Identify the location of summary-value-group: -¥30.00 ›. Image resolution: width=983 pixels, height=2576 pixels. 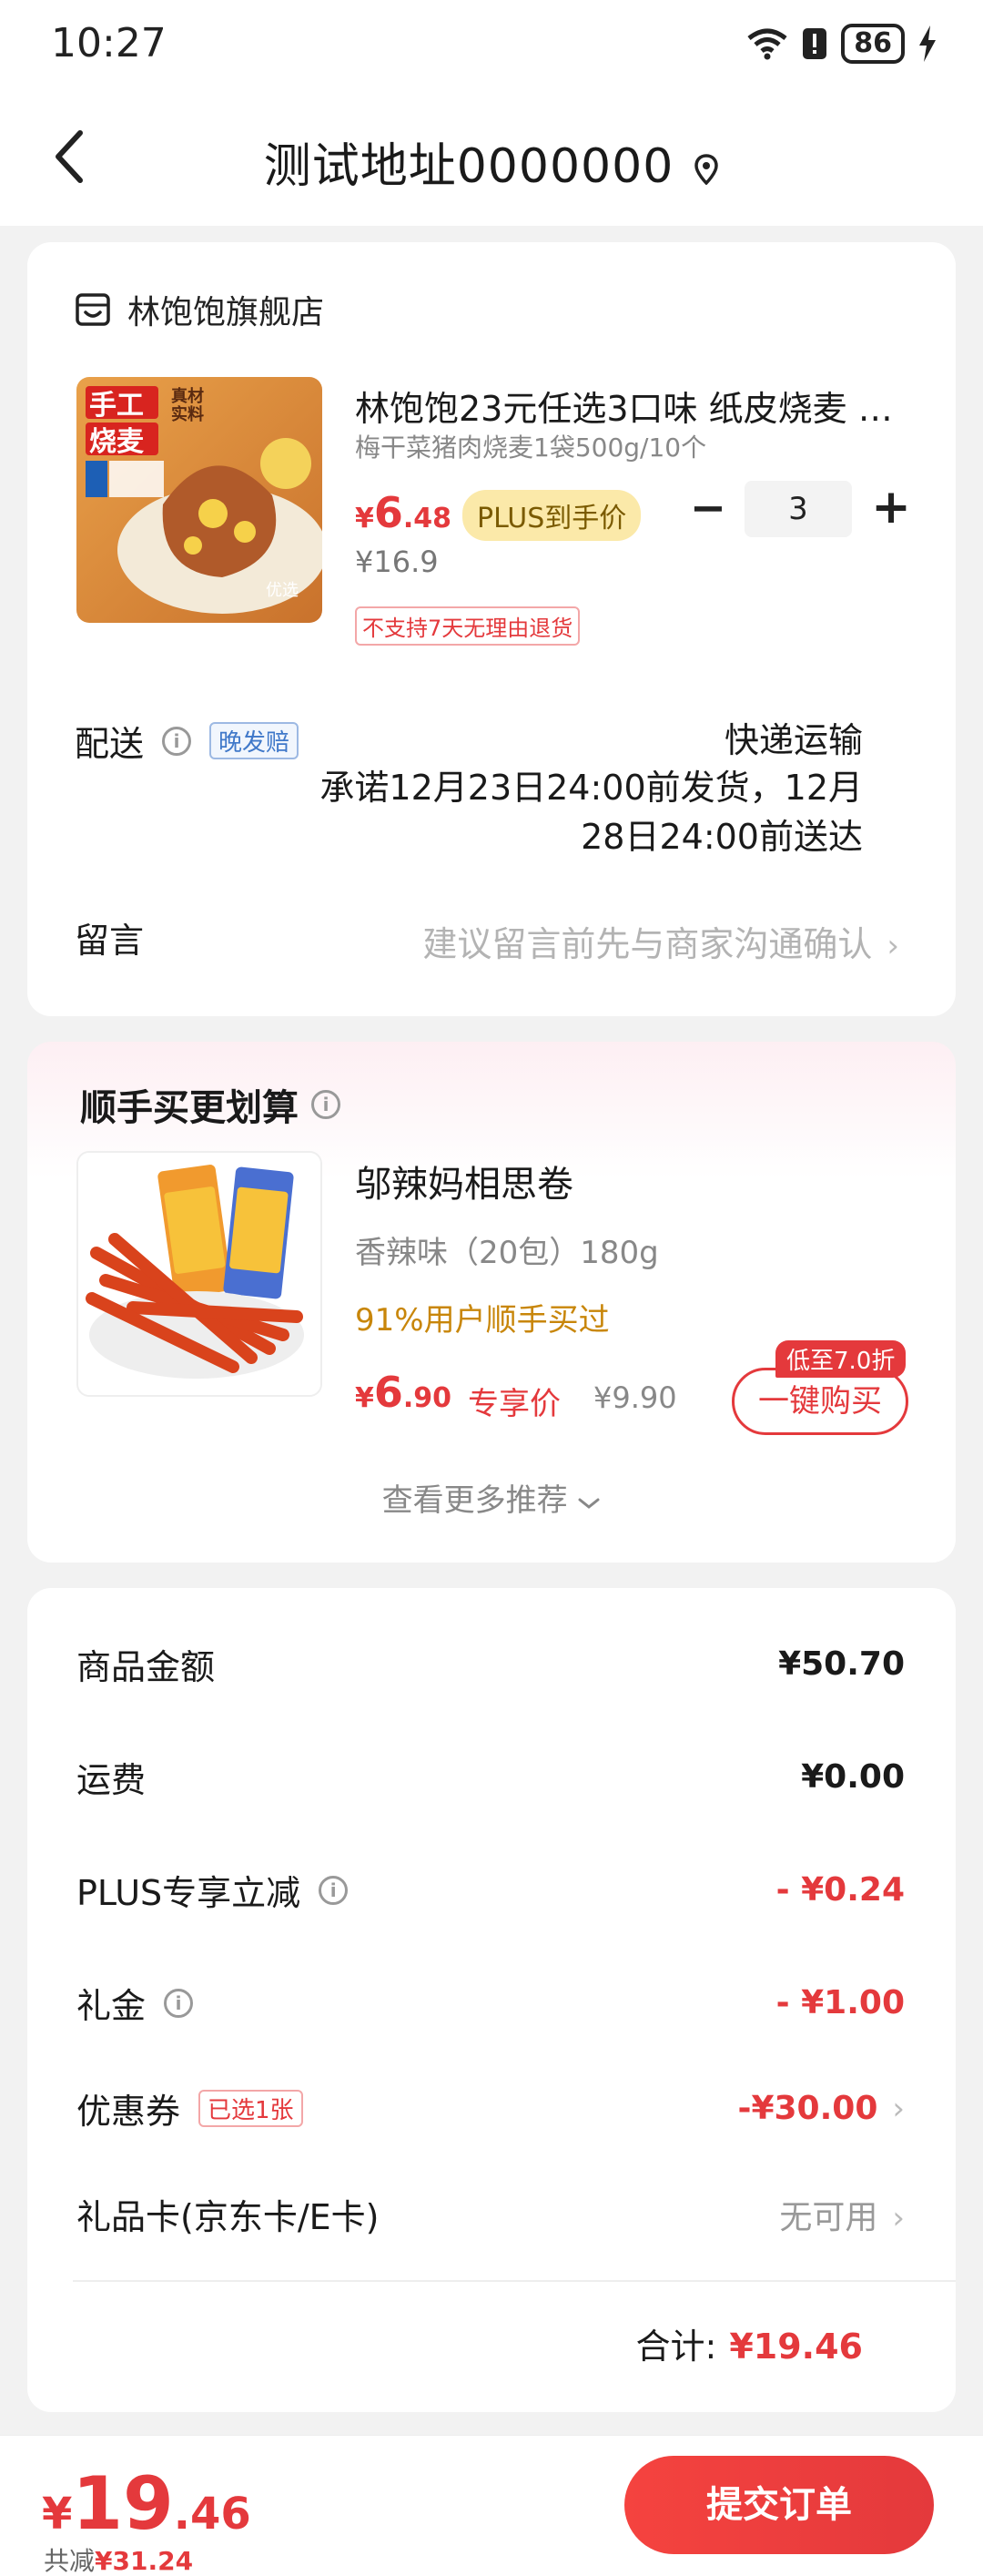
(821, 2108).